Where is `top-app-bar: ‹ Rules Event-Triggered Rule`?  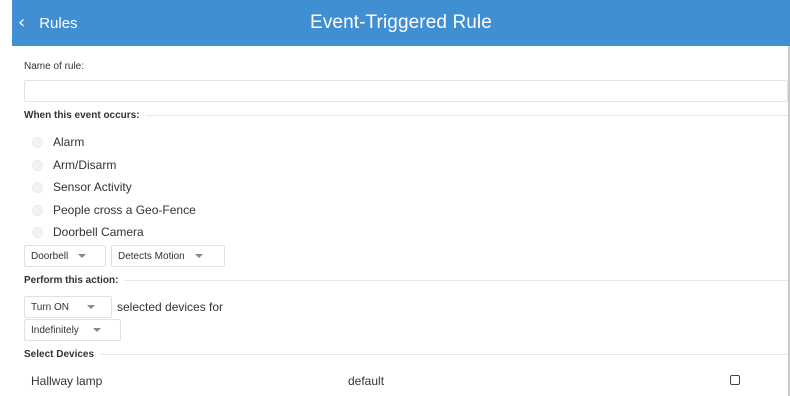 top-app-bar: ‹ Rules Event-Triggered Rule is located at coordinates (401, 23).